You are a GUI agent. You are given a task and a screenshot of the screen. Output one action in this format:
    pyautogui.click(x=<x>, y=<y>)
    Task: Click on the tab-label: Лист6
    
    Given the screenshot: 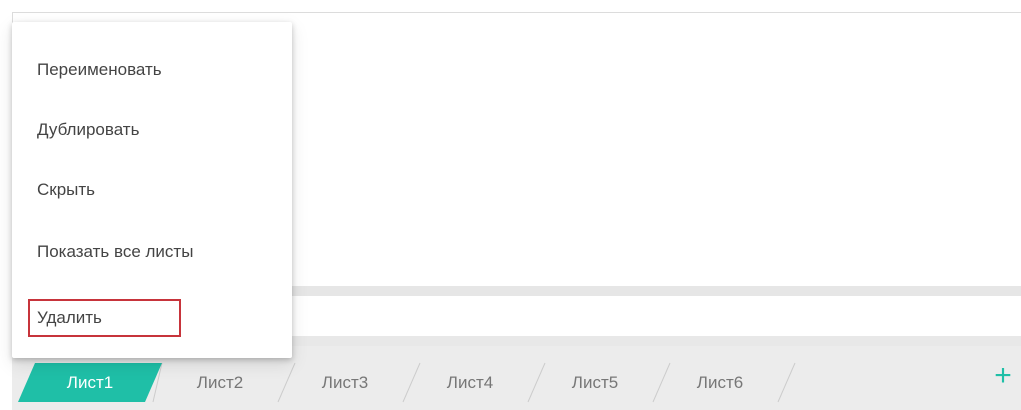 What is the action you would take?
    pyautogui.click(x=720, y=382)
    